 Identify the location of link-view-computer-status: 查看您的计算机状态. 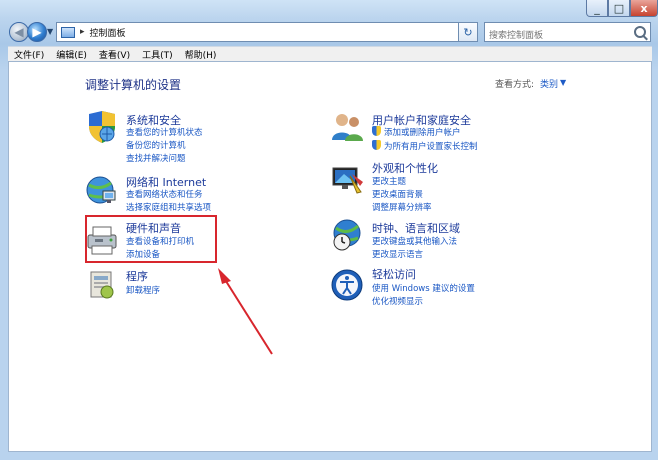
(164, 132).